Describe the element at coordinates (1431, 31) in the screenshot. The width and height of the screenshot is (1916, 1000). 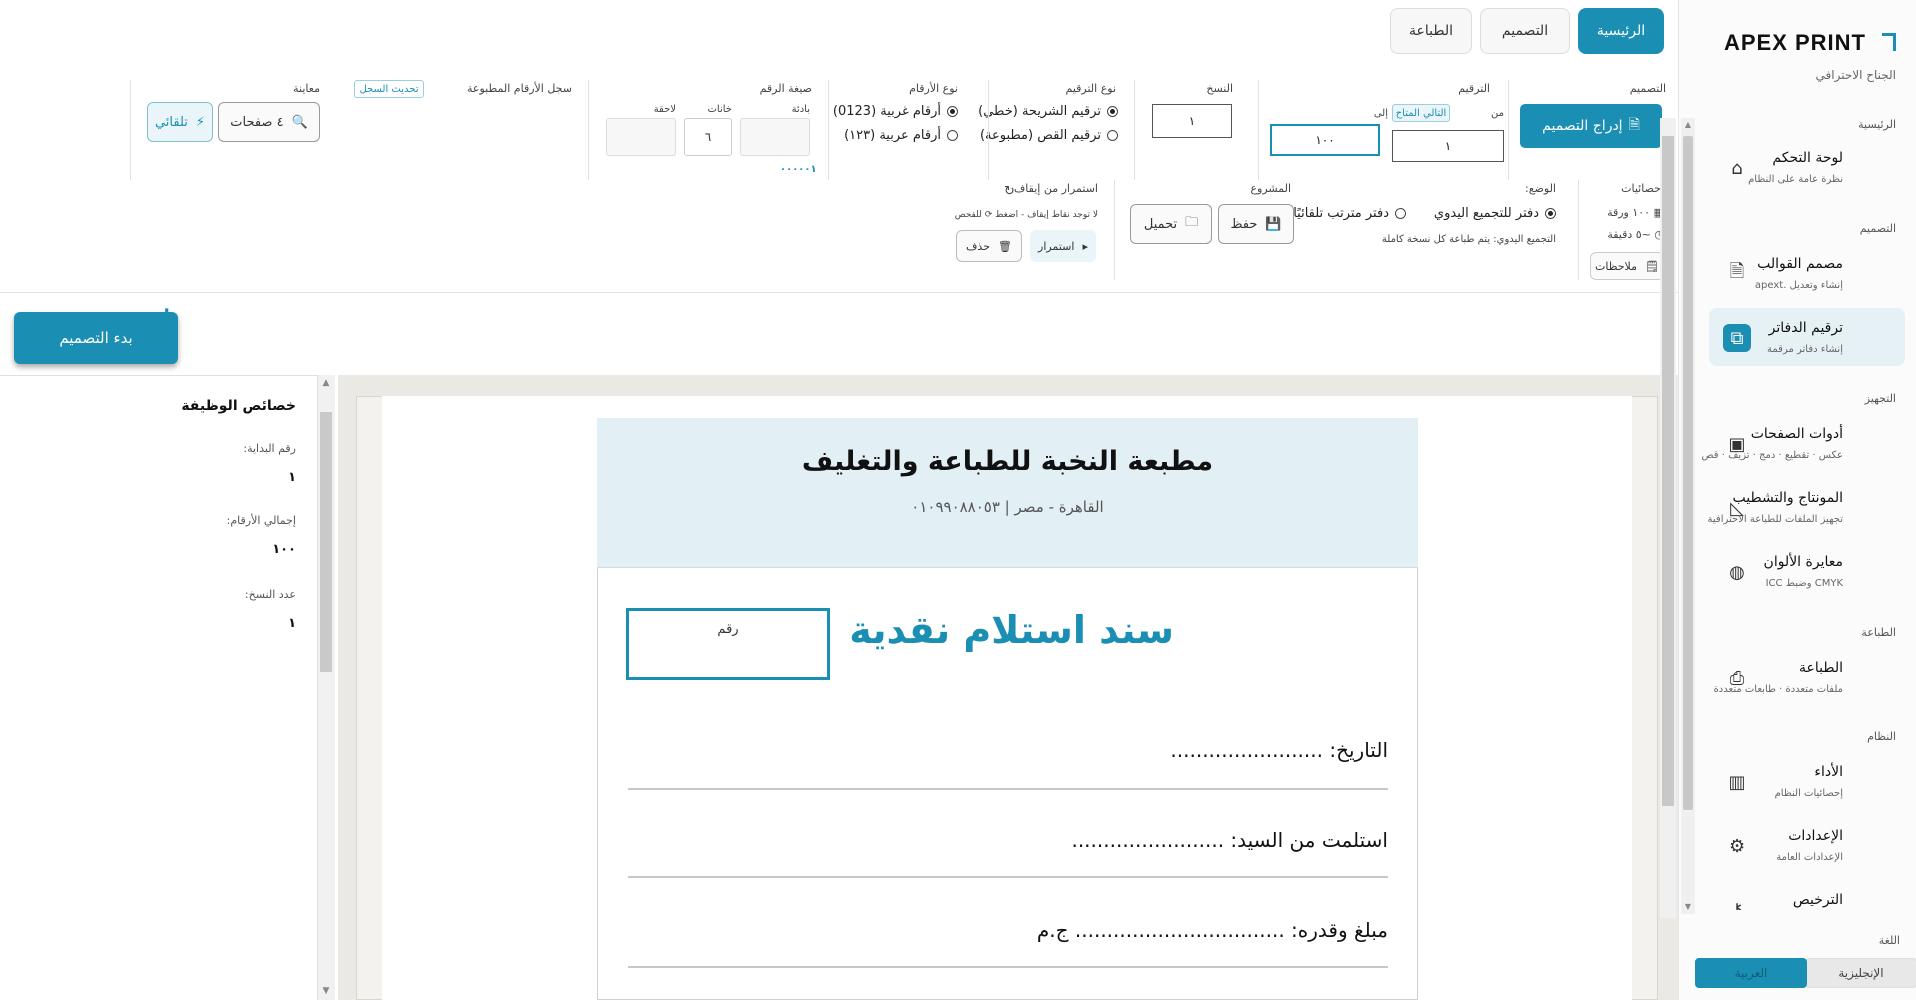
I see `tab-print: الطباعة` at that location.